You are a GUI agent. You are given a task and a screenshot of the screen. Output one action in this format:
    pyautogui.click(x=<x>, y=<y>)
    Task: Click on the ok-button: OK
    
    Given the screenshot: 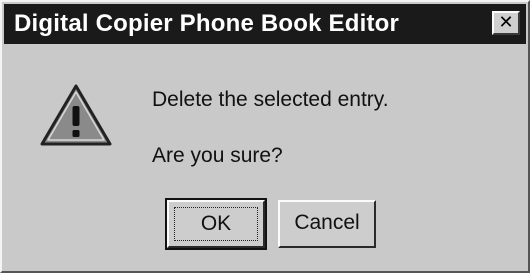 What is the action you would take?
    pyautogui.click(x=216, y=224)
    